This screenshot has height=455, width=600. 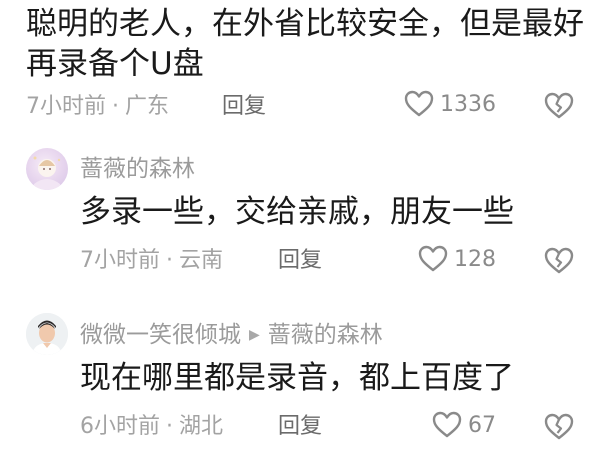 I want to click on comment-meta: 6小时前 · 湖北, so click(x=151, y=427).